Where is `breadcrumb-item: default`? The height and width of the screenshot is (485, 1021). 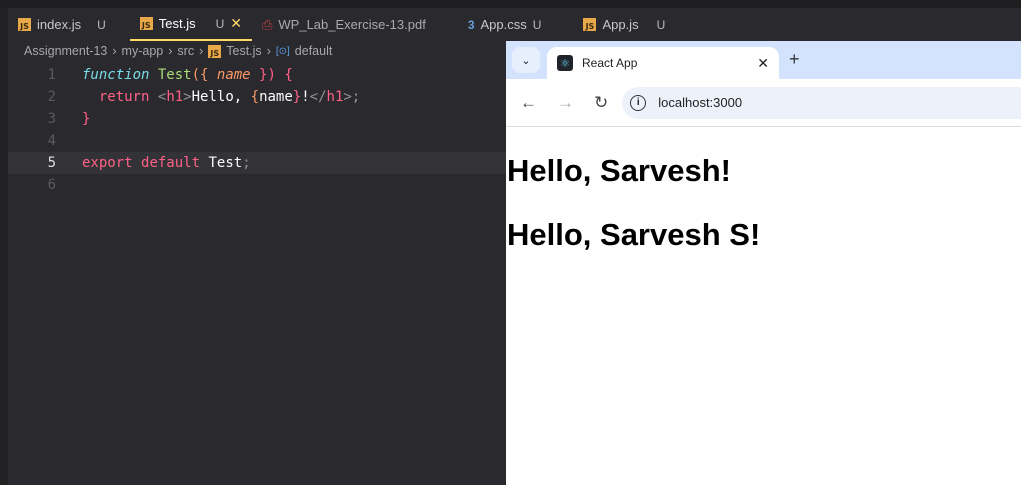 breadcrumb-item: default is located at coordinates (314, 51).